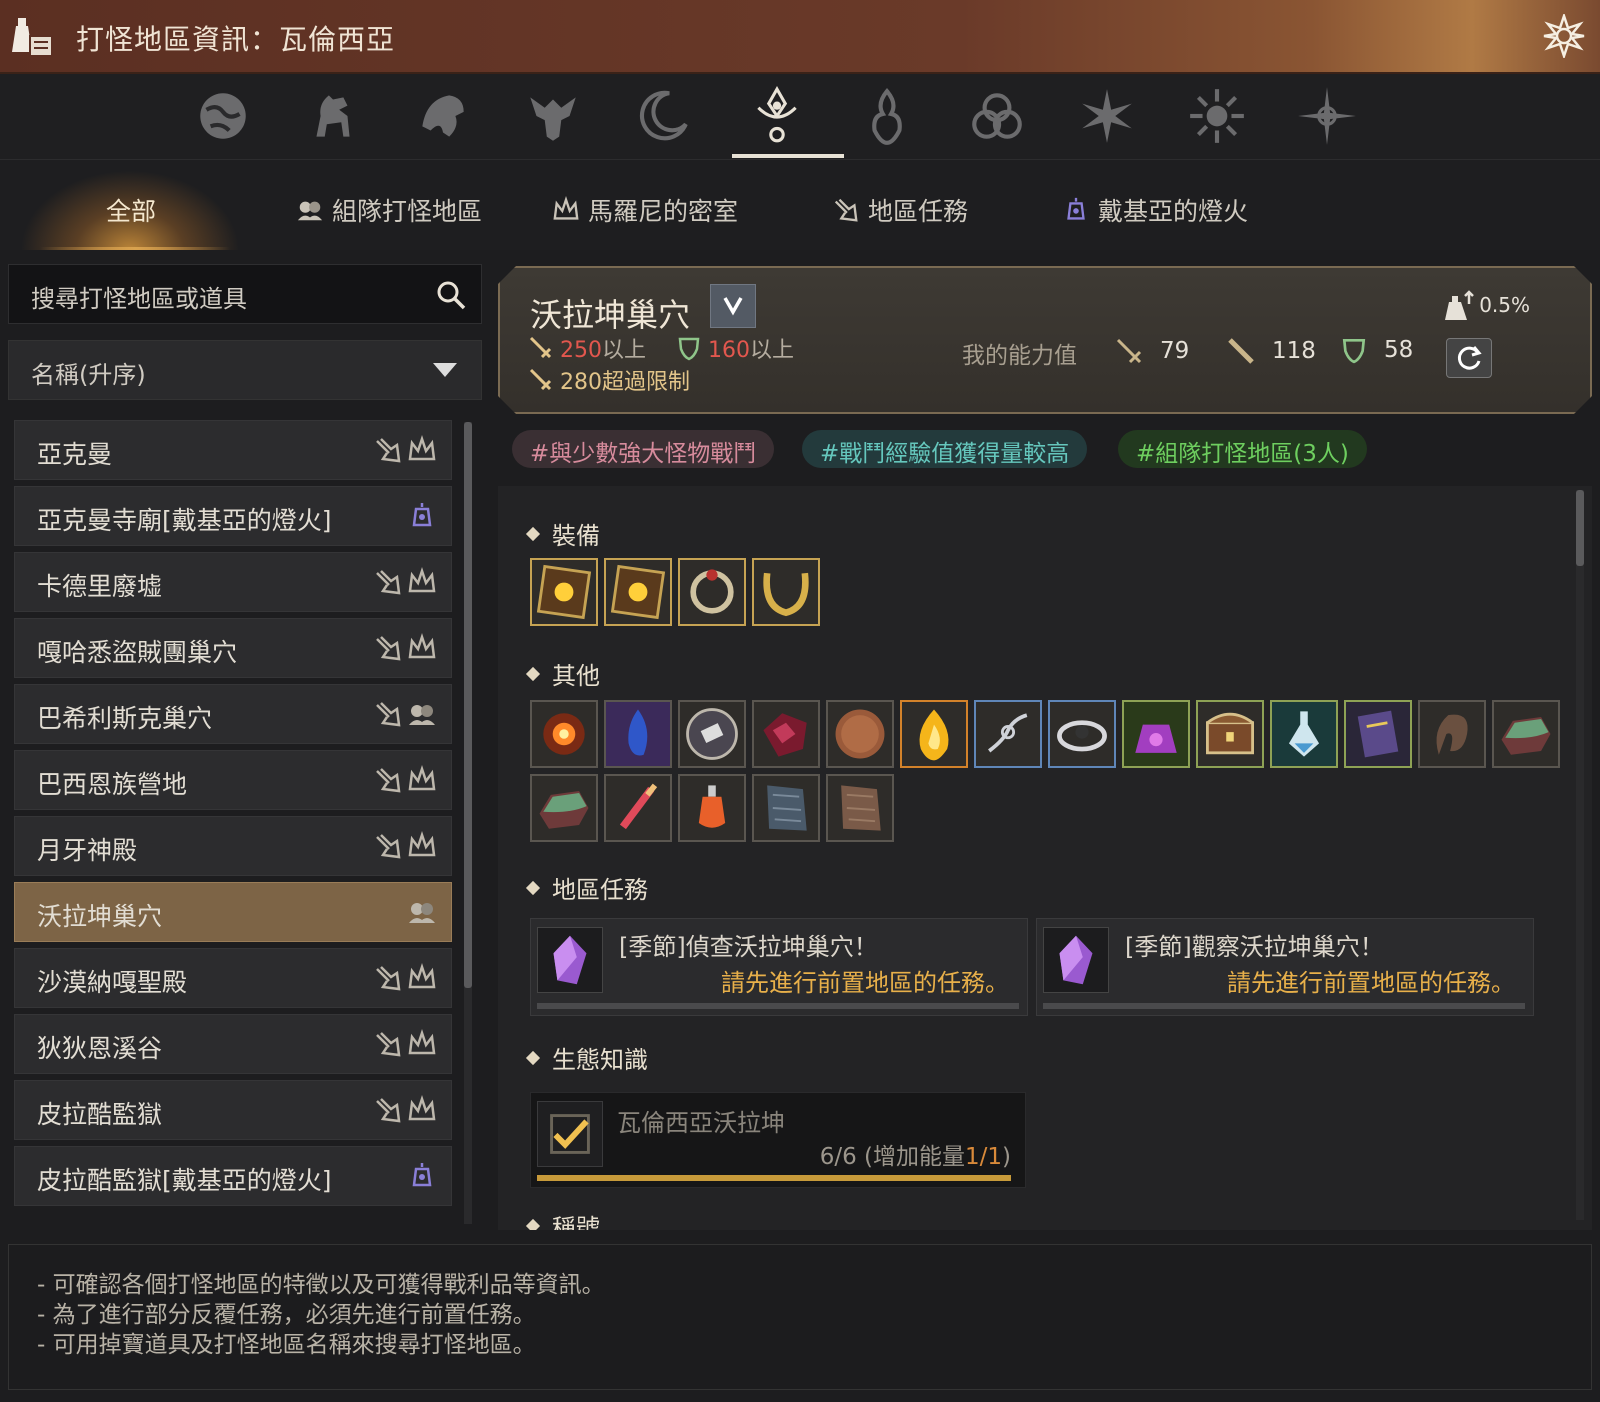  What do you see at coordinates (800, 37) in the screenshot?
I see `title-bar: 打怪地區資訊：瓦倫西亞` at bounding box center [800, 37].